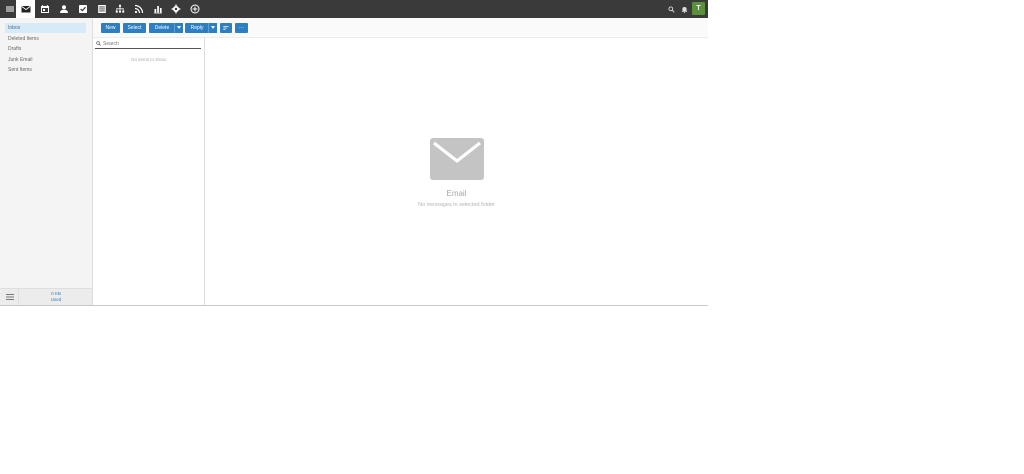 The image size is (1024, 474). I want to click on folder-junk-email: Junk Email, so click(45, 60).